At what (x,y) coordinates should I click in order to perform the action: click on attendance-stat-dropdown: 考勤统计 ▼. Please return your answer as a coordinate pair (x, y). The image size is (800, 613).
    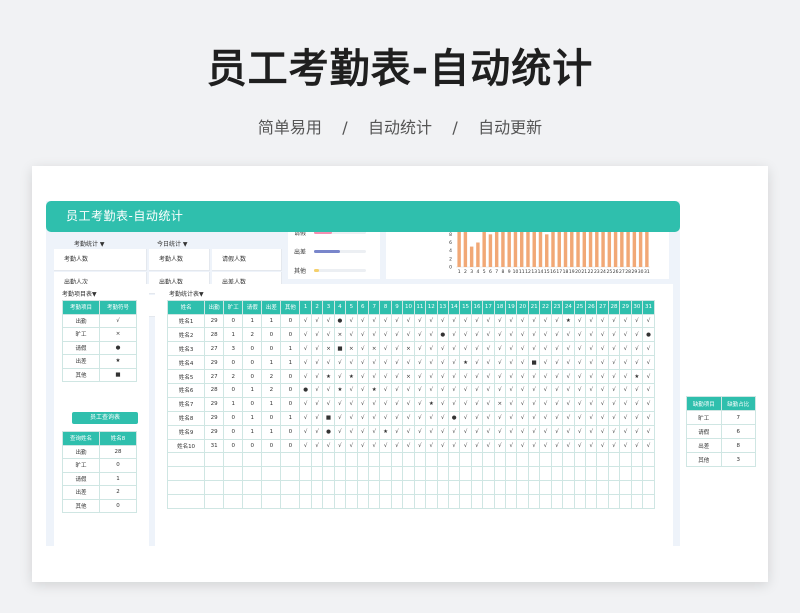
    Looking at the image, I should click on (89, 243).